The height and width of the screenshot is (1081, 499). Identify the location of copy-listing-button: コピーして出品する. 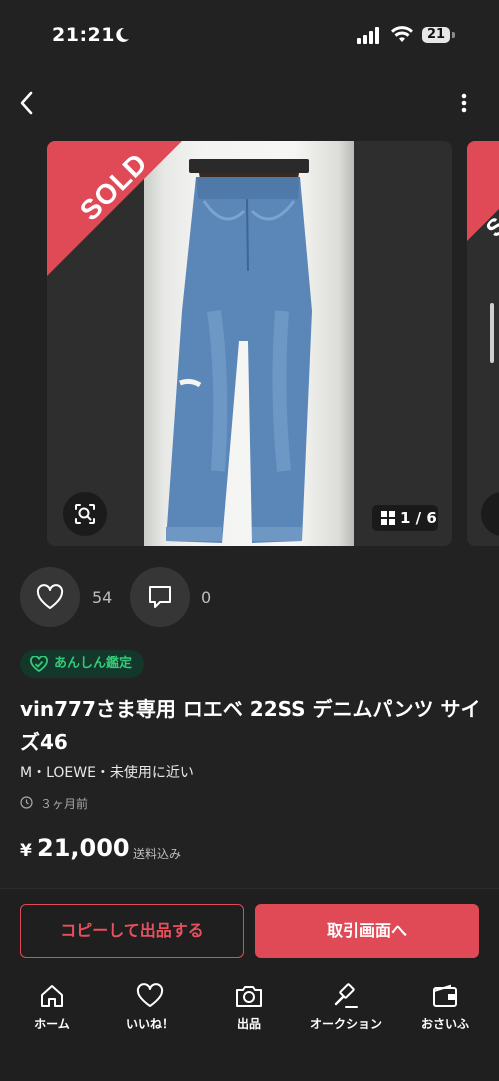
(132, 931).